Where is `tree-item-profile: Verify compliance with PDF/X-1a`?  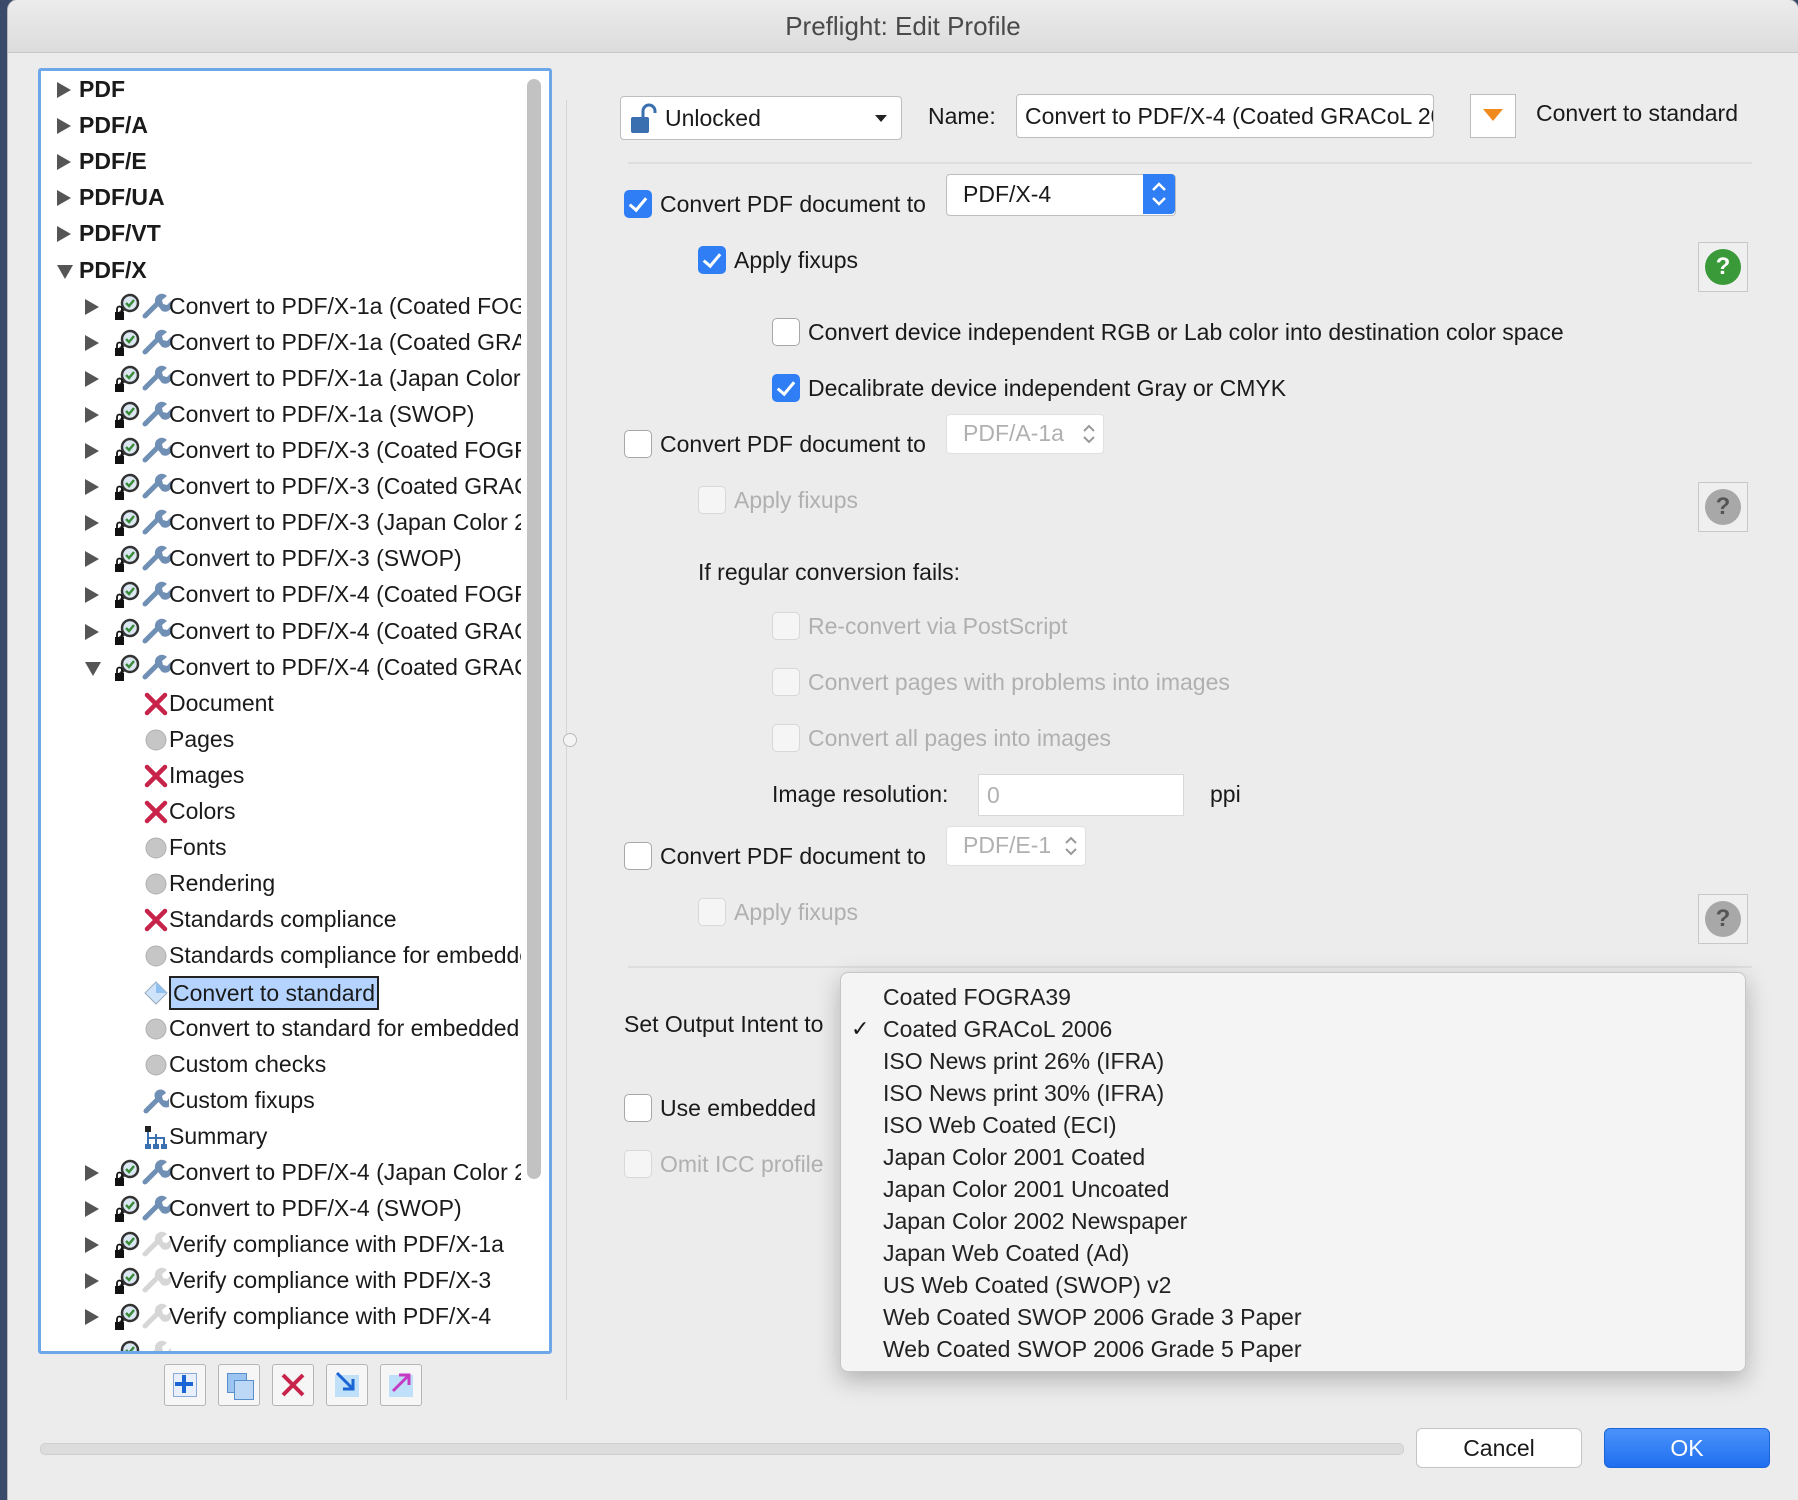 tree-item-profile: Verify compliance with PDF/X-1a is located at coordinates (281, 1244).